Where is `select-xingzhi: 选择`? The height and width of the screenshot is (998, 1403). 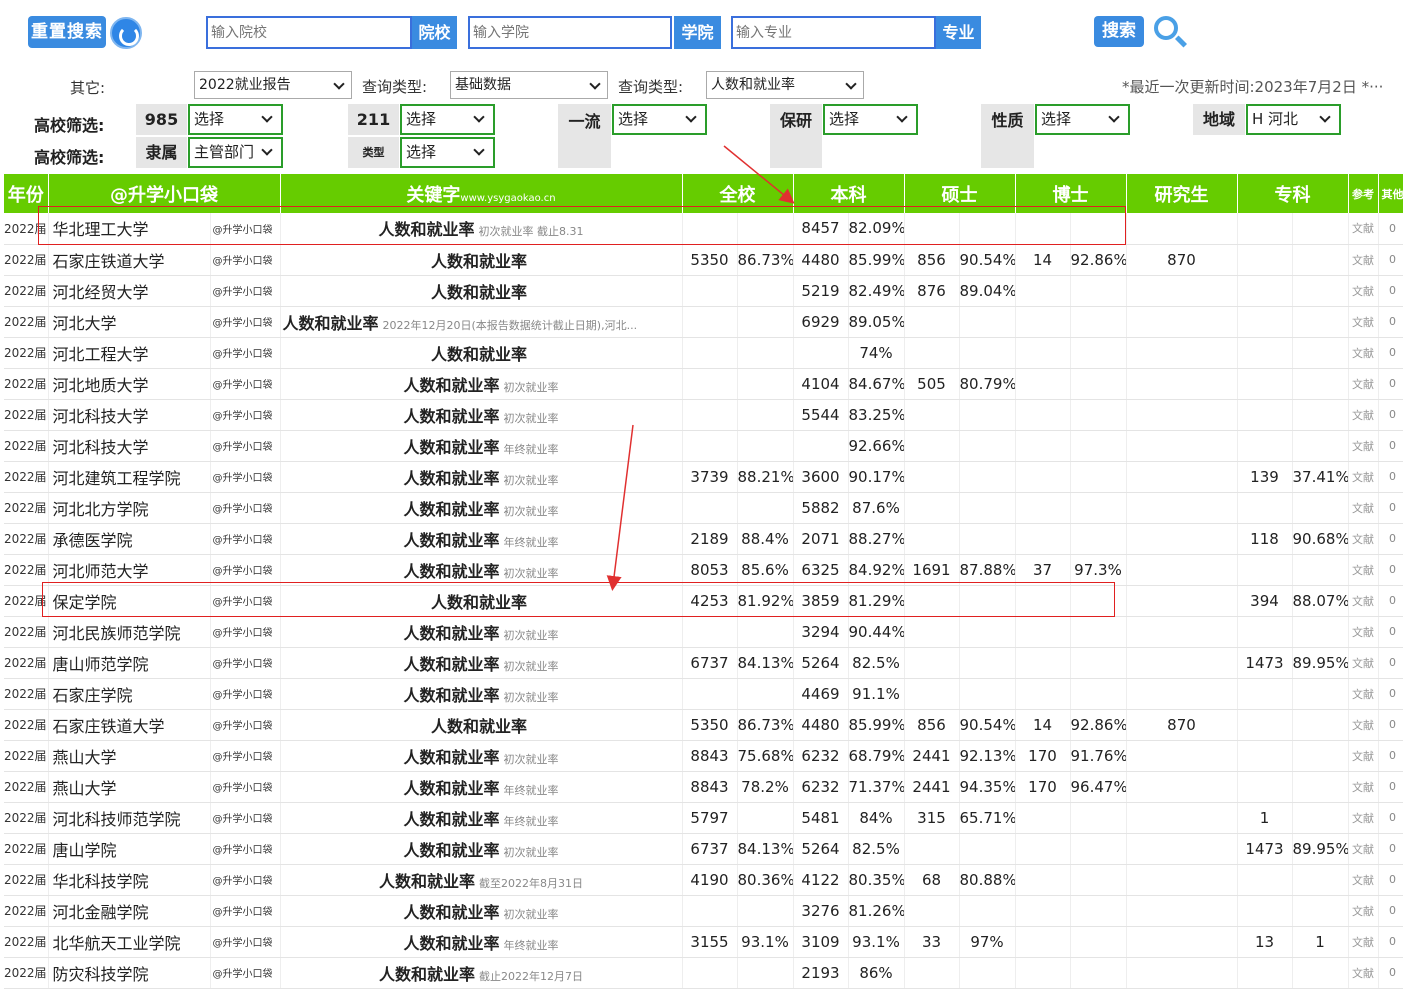 select-xingzhi: 选择 is located at coordinates (1082, 119).